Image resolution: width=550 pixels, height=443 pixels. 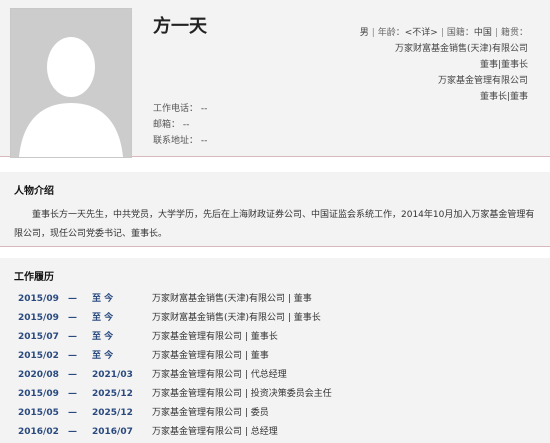 What do you see at coordinates (215, 337) in the screenshot?
I see `career-description: 万家基金管理有限公司 | 董事长` at bounding box center [215, 337].